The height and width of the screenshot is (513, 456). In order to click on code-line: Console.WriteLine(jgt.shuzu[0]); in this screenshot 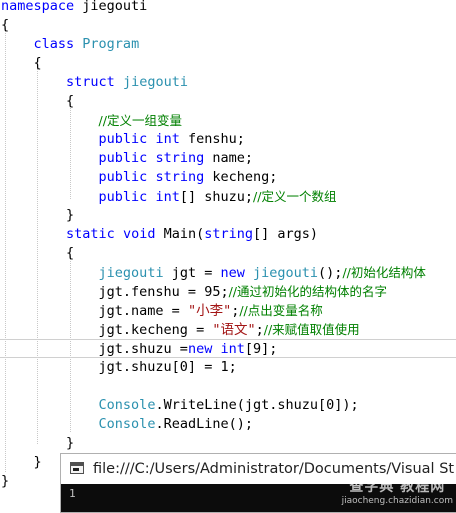, I will do `click(228, 405)`.